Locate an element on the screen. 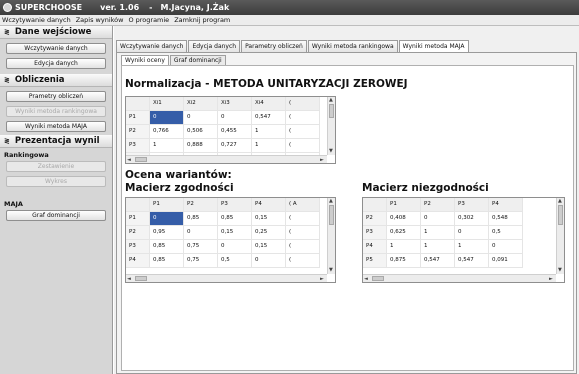 This screenshot has height=374, width=579. column-header: ( A is located at coordinates (303, 205).